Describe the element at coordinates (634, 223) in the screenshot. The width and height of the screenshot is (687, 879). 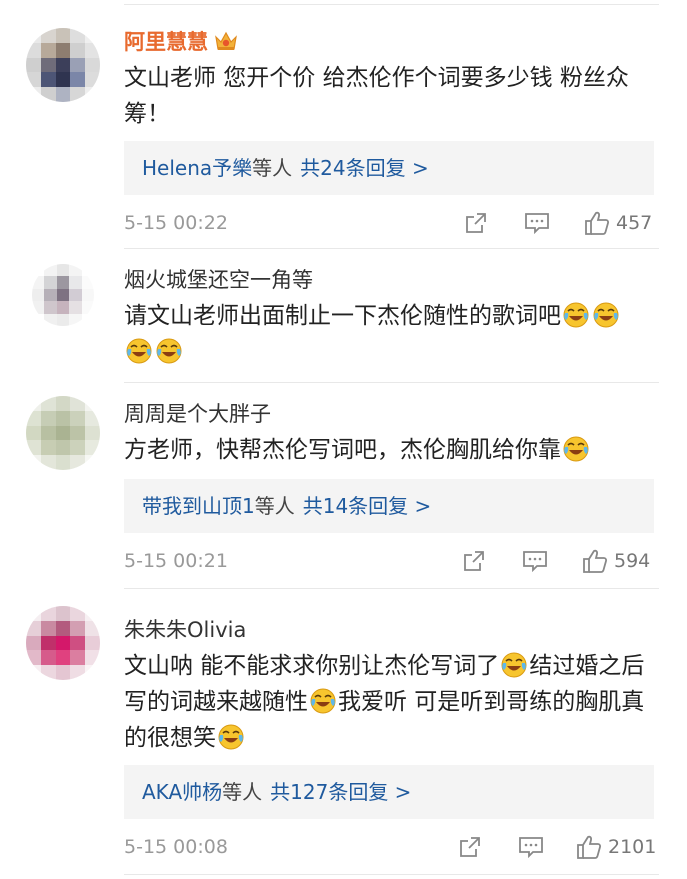
I see `like-count: 457` at that location.